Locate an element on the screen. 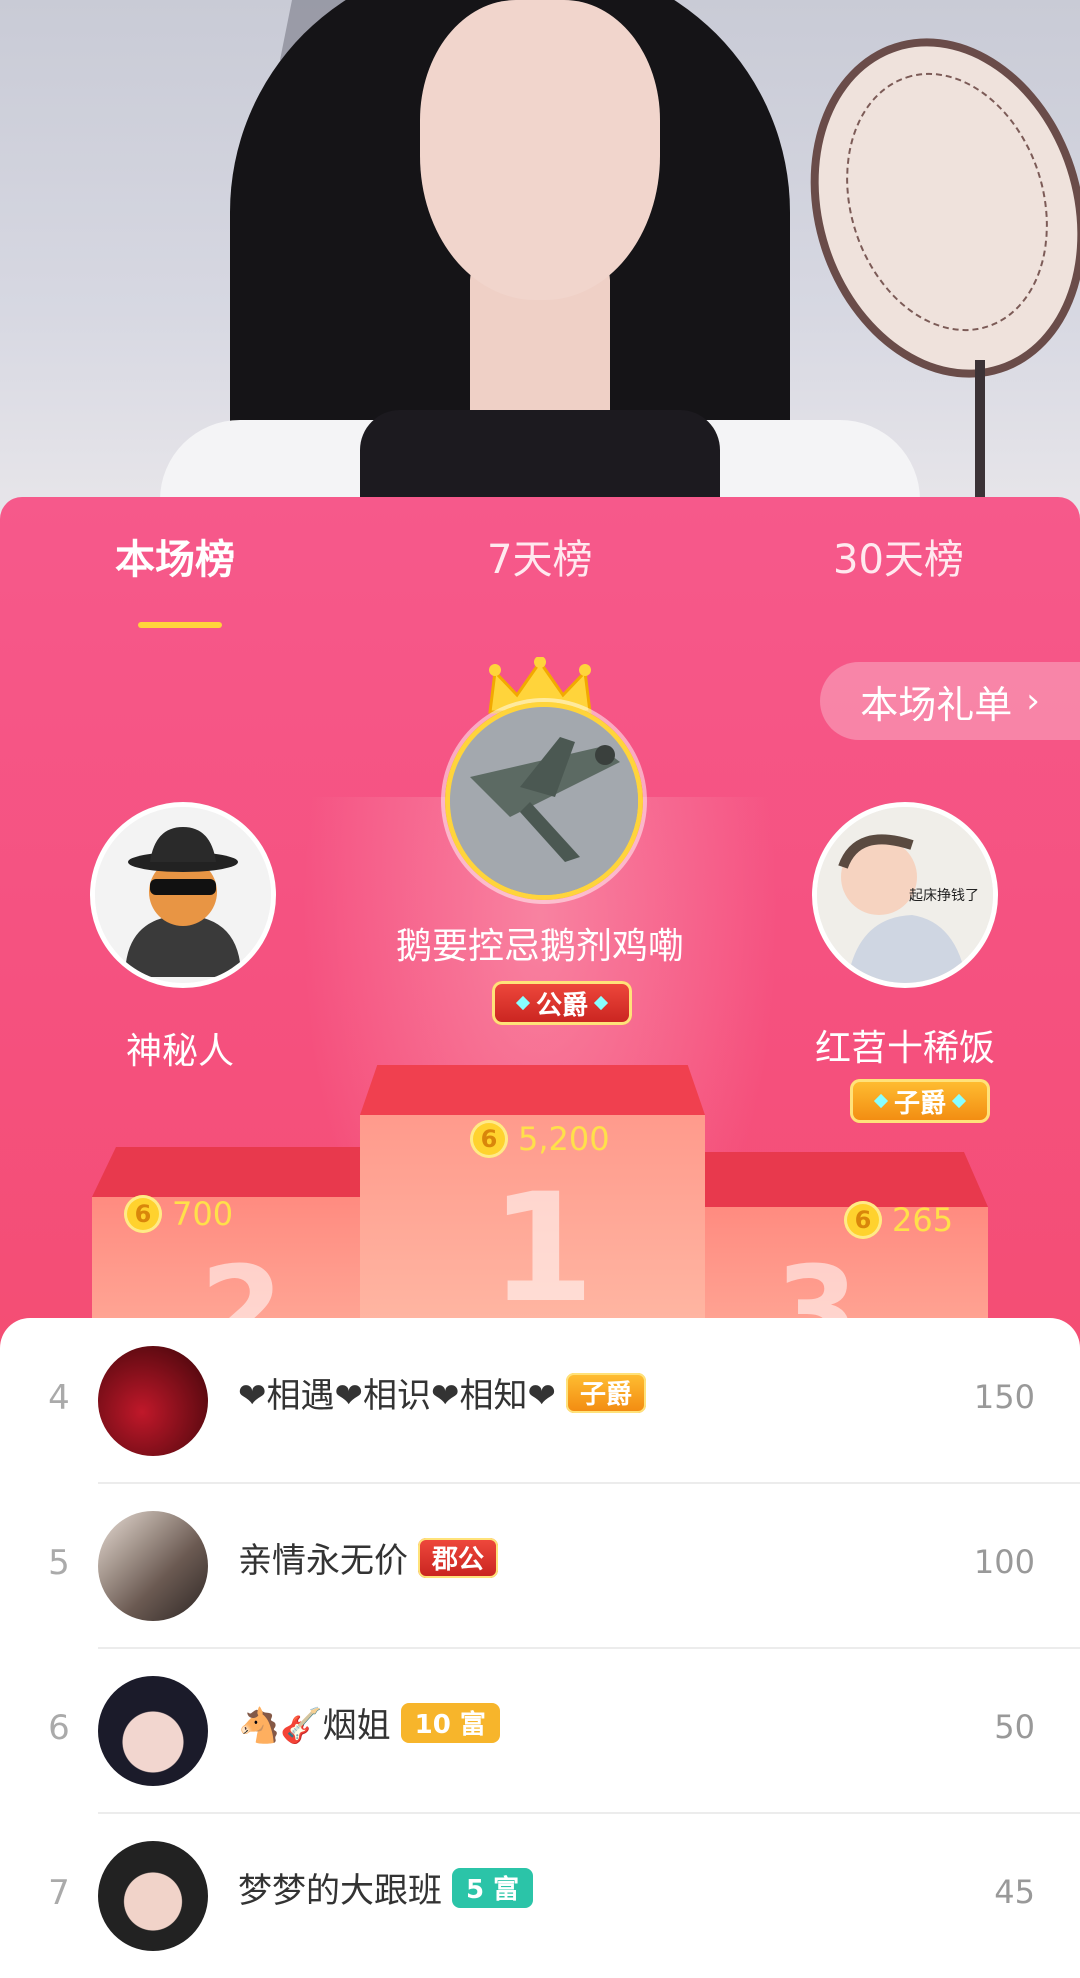 The image size is (1080, 1978). user-name-row: ❤相遇❤相识❤相知❤ 子爵 is located at coordinates (442, 1392).